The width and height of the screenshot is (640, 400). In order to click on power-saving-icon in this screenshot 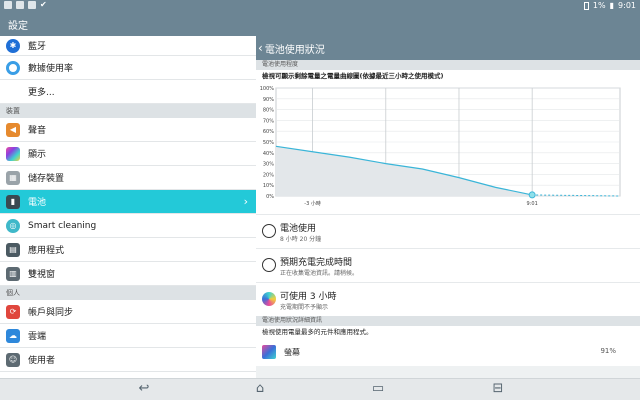, I will do `click(269, 299)`.